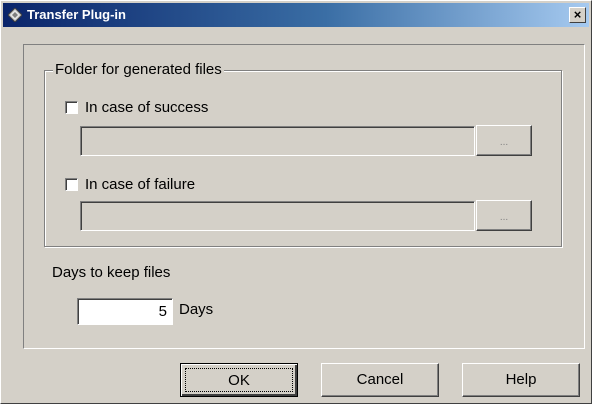 This screenshot has width=592, height=404. Describe the element at coordinates (296, 15) in the screenshot. I see `title-bar: Transfer Plug-in ×` at that location.